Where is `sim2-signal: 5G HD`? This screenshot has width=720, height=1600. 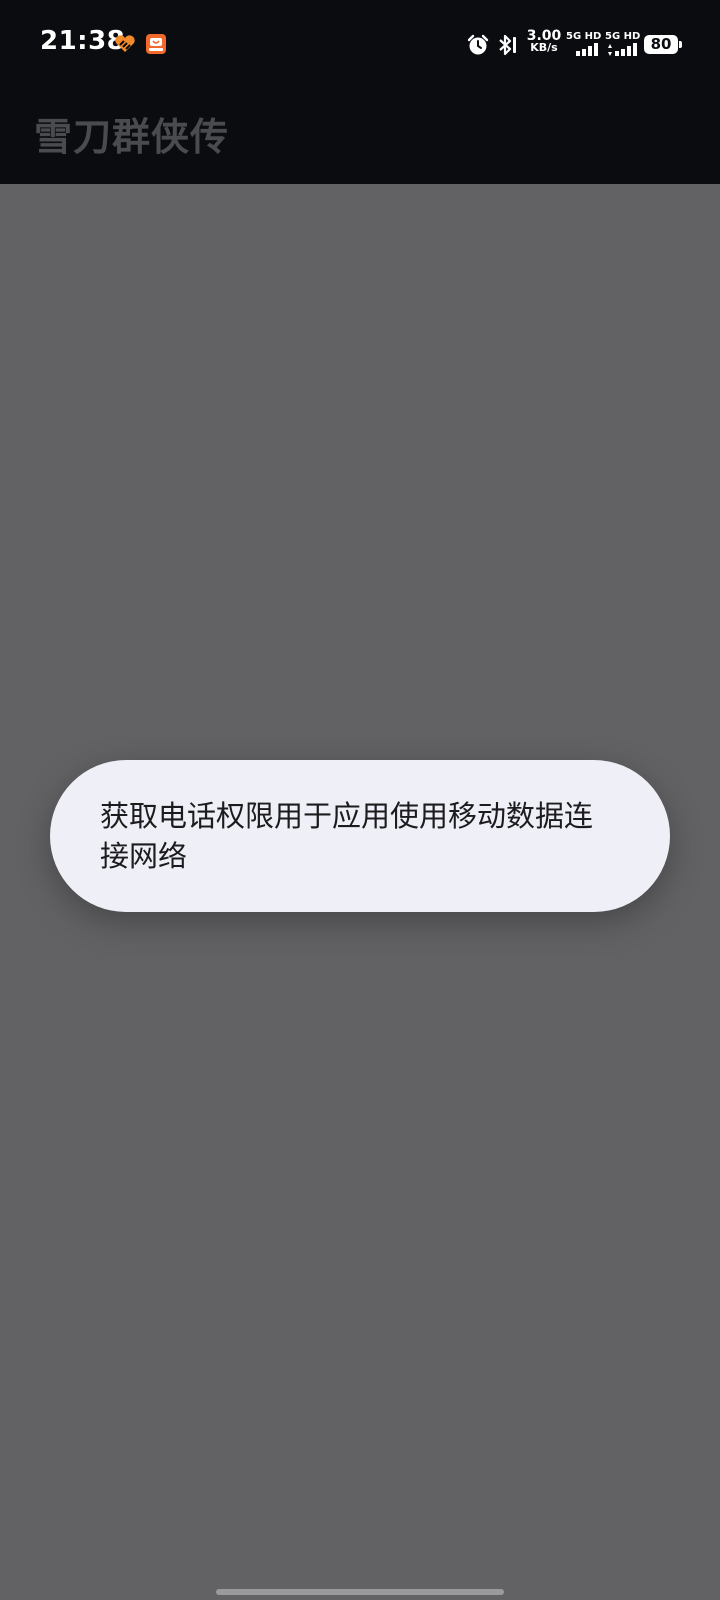
sim2-signal: 5G HD is located at coordinates (623, 44).